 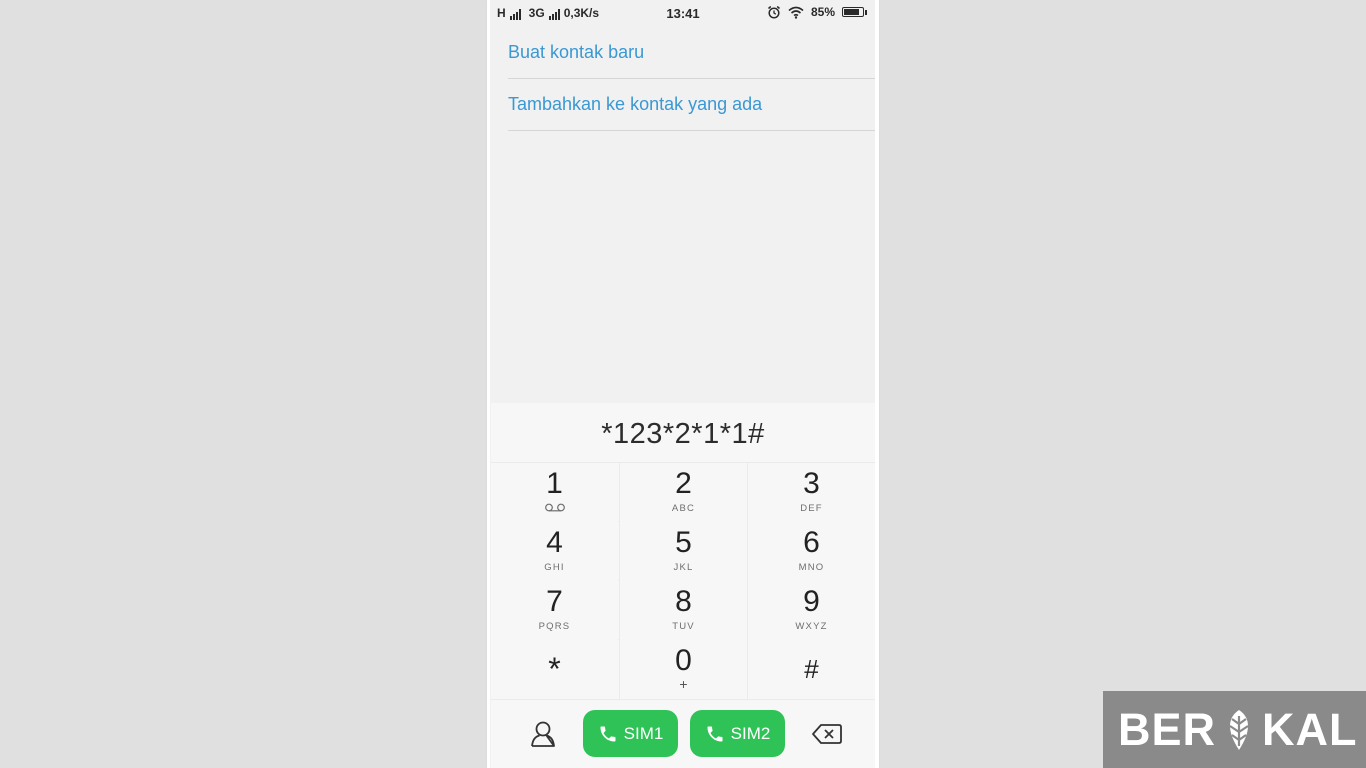 I want to click on key-7: 7 PQRS, so click(x=554, y=610).